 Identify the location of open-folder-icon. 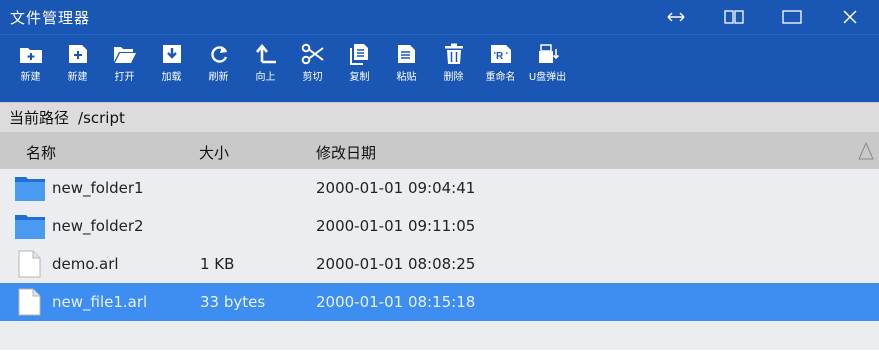
(125, 54).